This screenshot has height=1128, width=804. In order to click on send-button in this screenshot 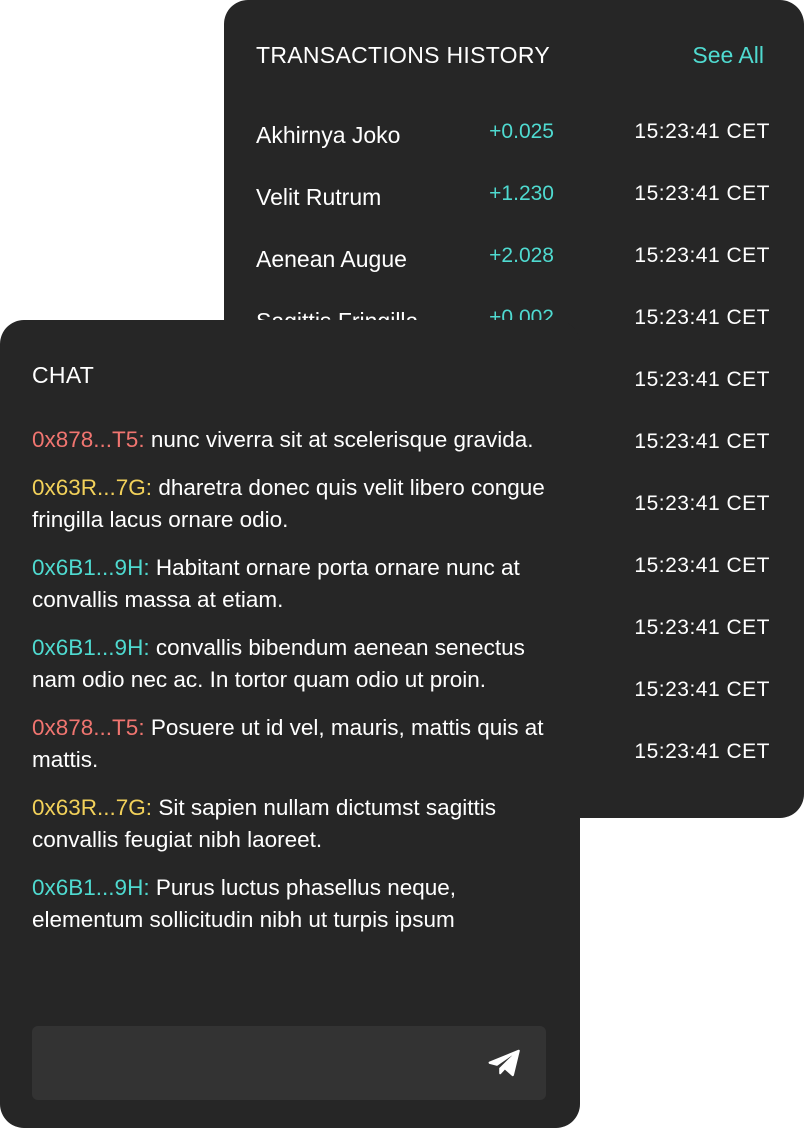, I will do `click(504, 1063)`.